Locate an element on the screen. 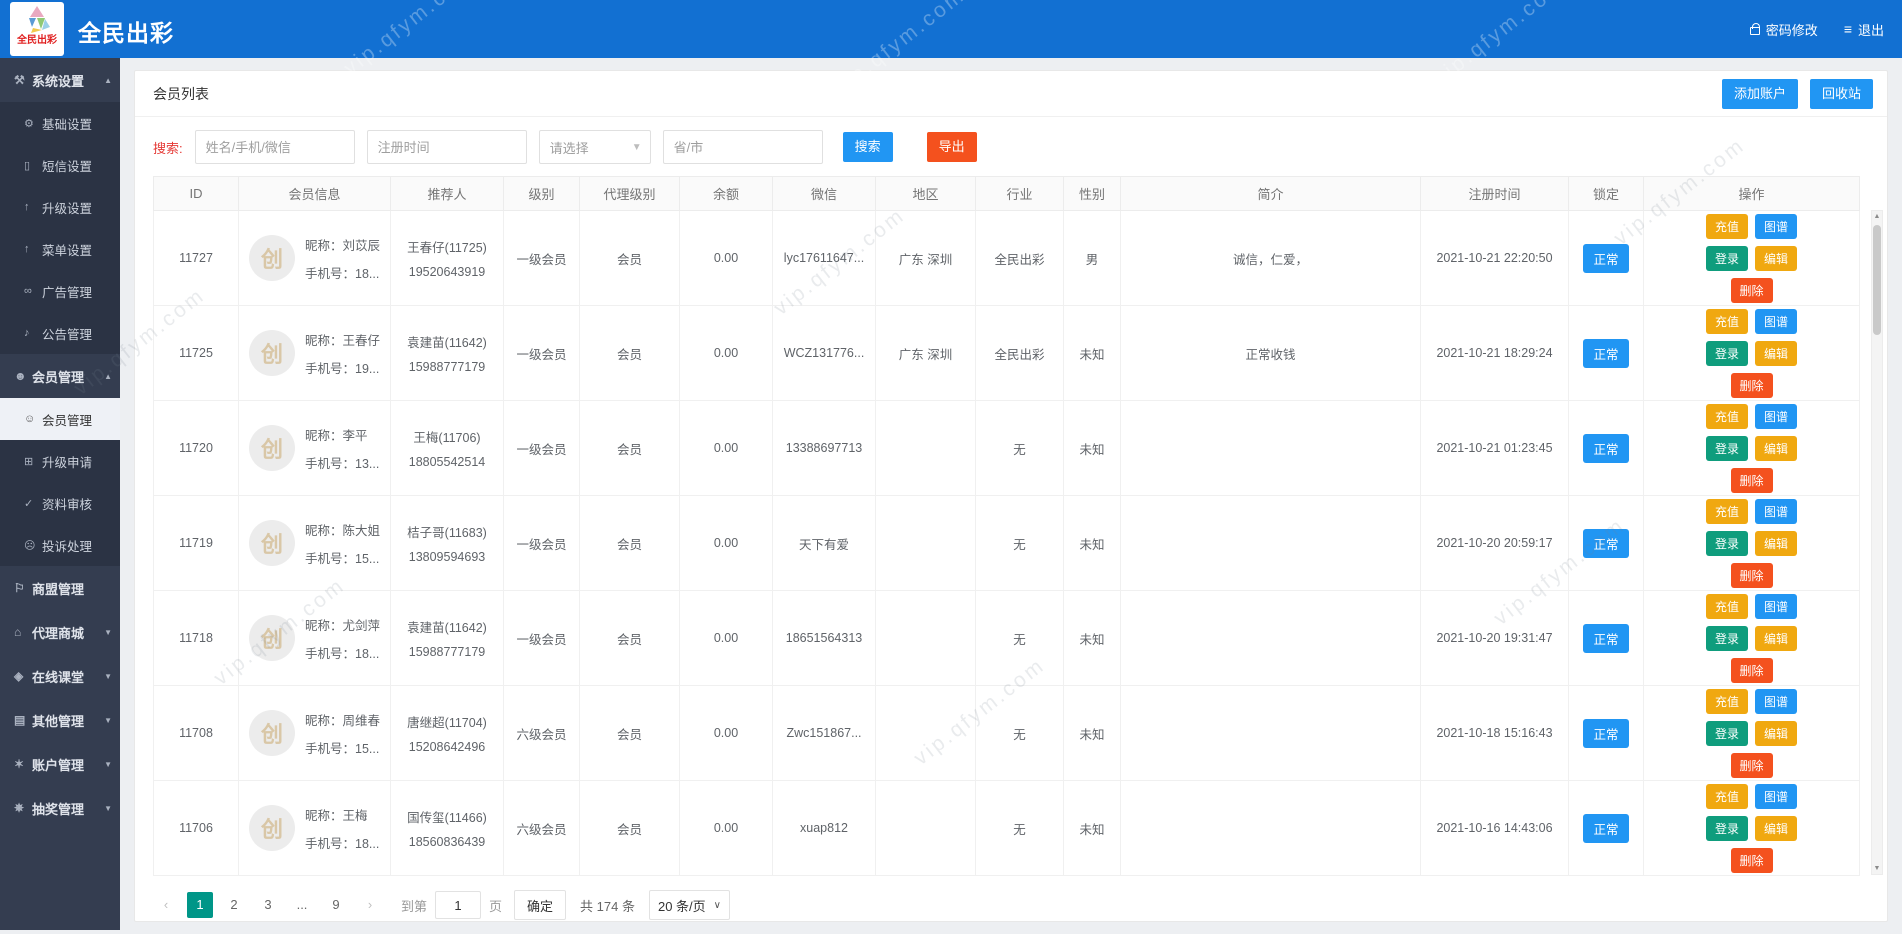 The width and height of the screenshot is (1902, 934). sidebar-item-agent-mall: ⌂代理商城▼ is located at coordinates (60, 632).